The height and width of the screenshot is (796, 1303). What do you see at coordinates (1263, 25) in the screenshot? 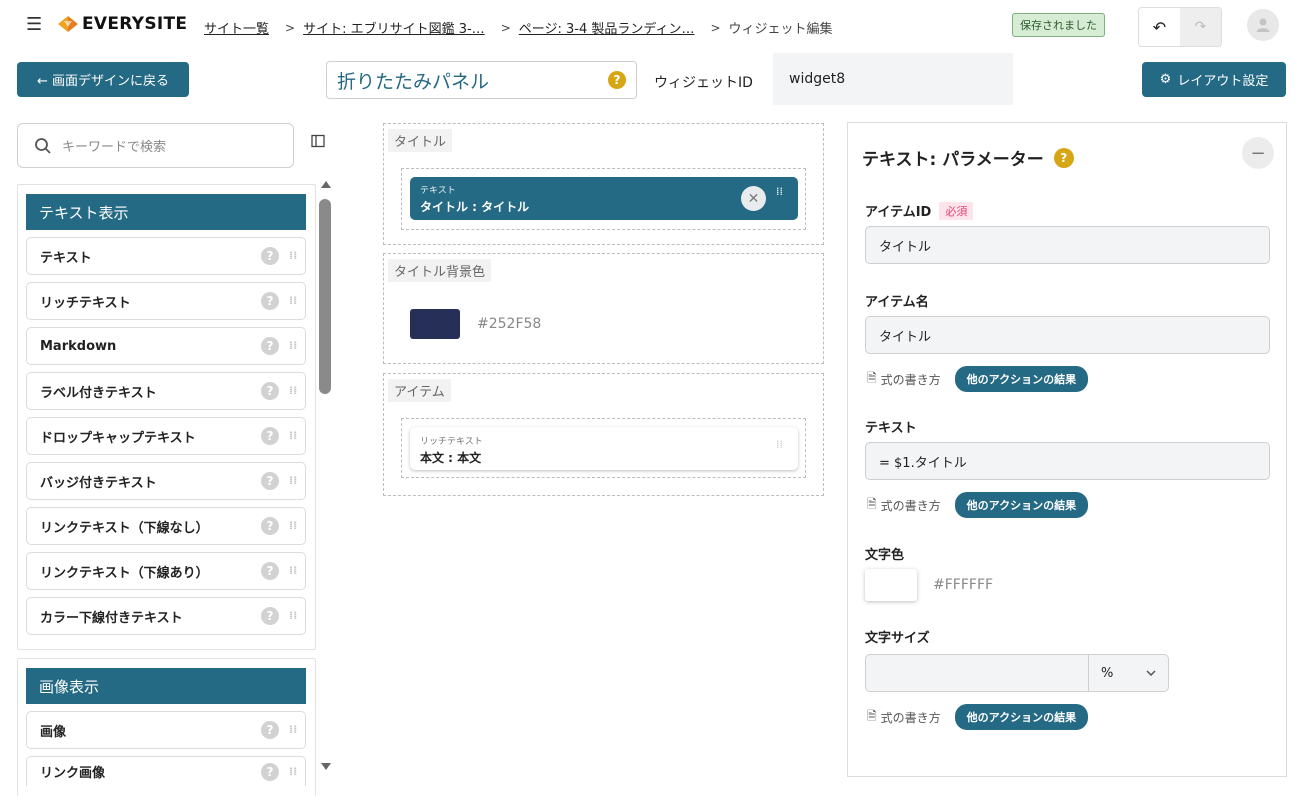
I see `avatar` at bounding box center [1263, 25].